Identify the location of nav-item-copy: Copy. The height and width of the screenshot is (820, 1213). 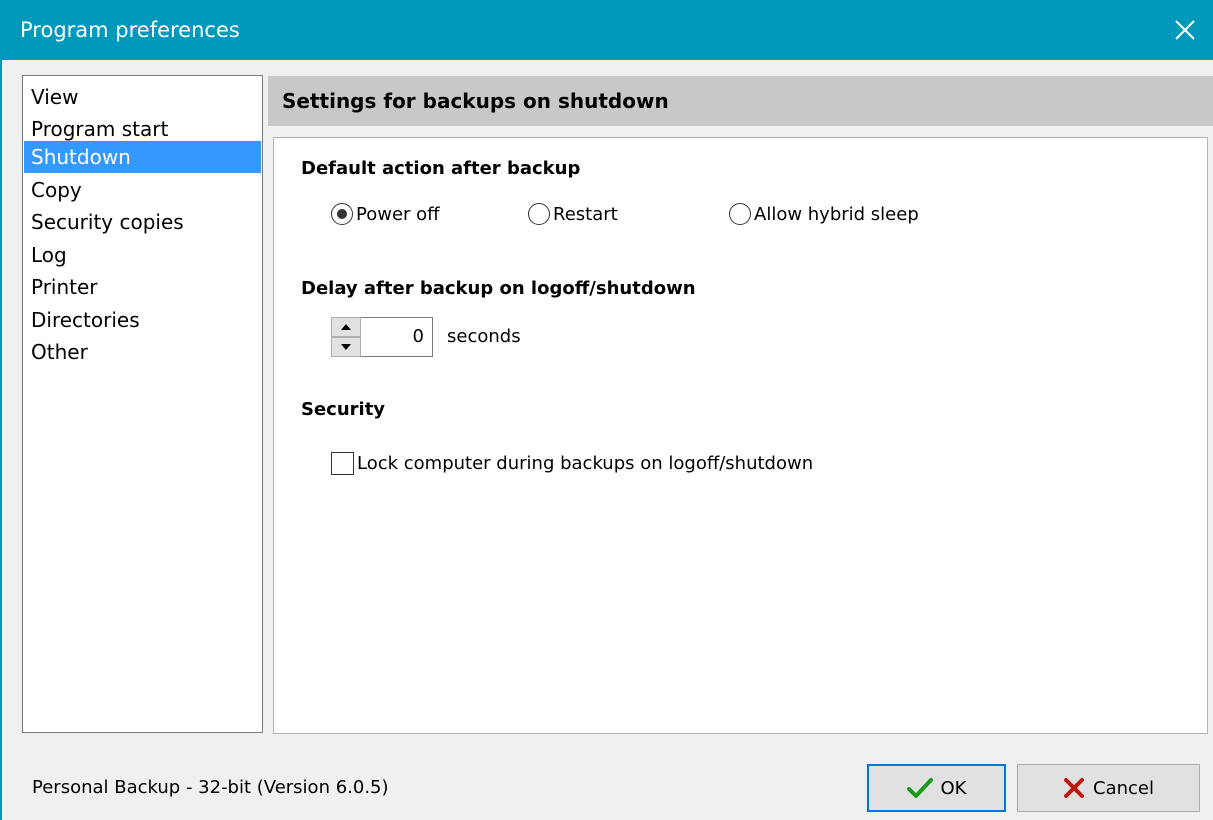
(142, 190).